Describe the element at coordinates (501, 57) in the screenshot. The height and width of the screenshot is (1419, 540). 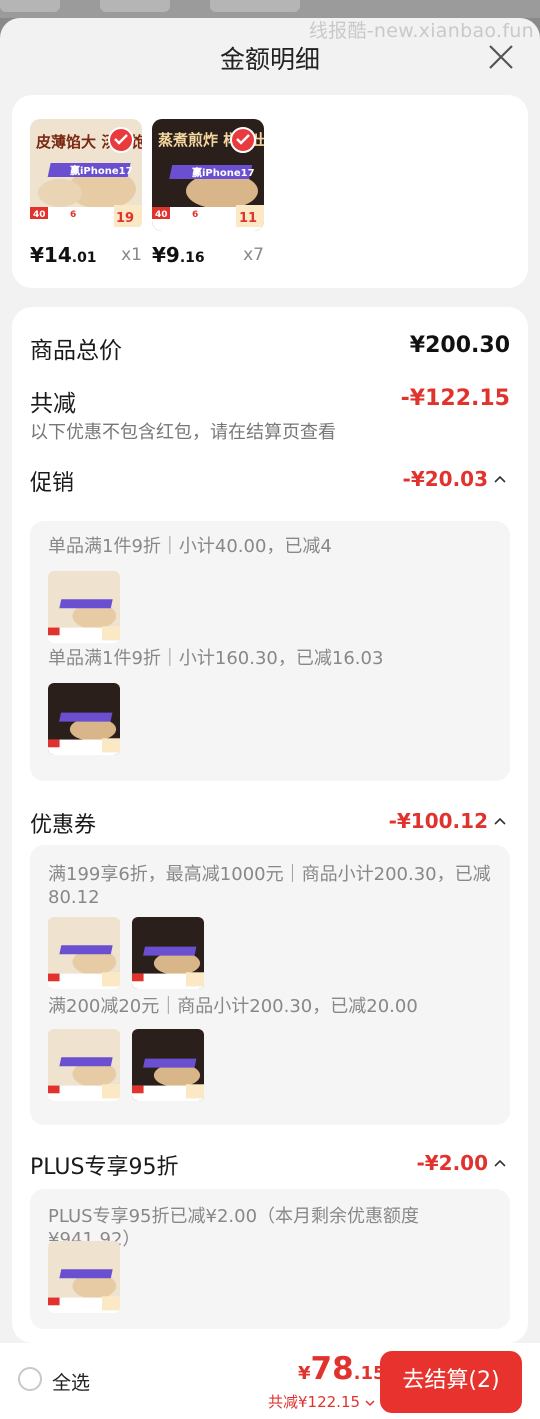
I see `close-icon` at that location.